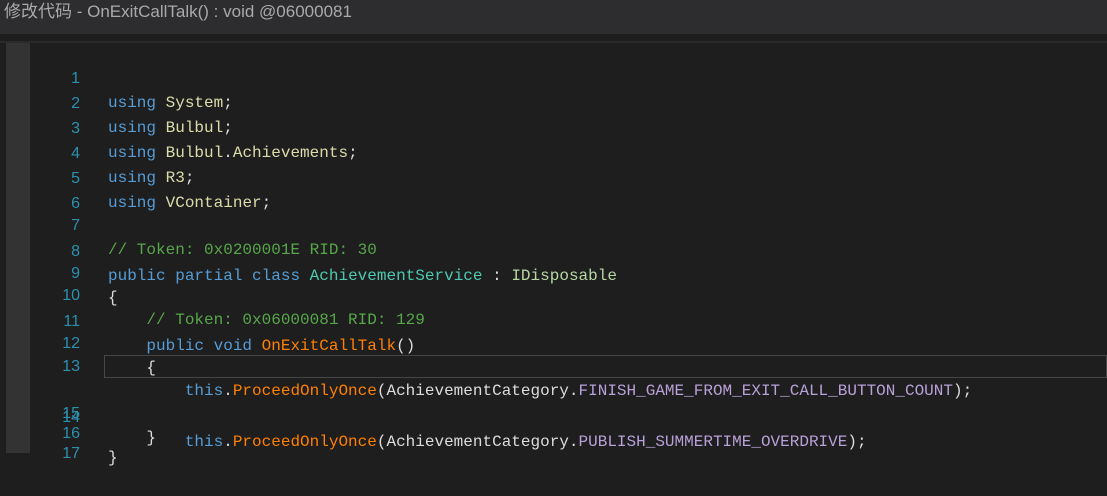 This screenshot has height=496, width=1107. Describe the element at coordinates (553, 223) in the screenshot. I see `code-line-7: 7 // Token: 0x0200001E RID: 30` at that location.